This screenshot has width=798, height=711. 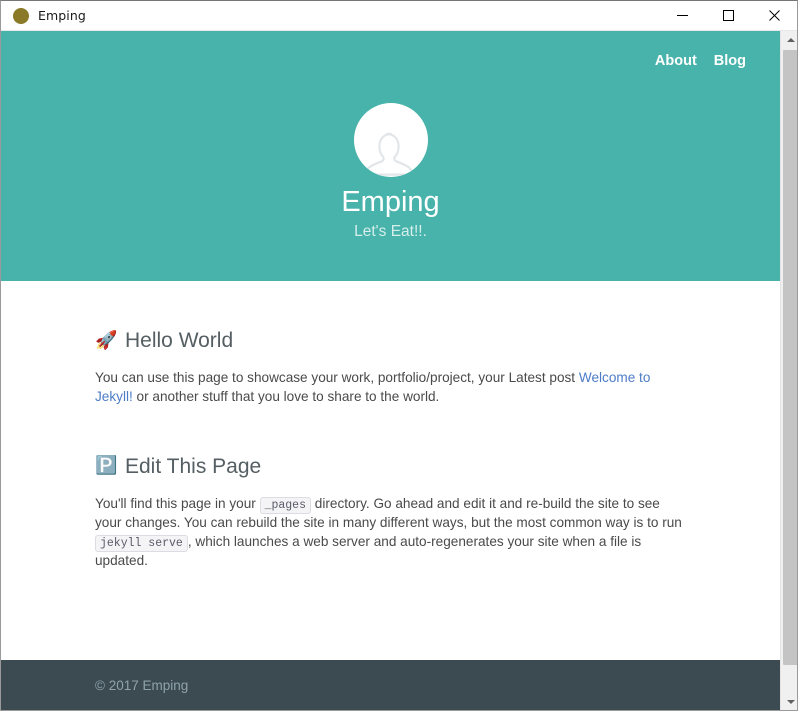 What do you see at coordinates (390, 317) in the screenshot?
I see `post-title: 🚀 Hello World` at bounding box center [390, 317].